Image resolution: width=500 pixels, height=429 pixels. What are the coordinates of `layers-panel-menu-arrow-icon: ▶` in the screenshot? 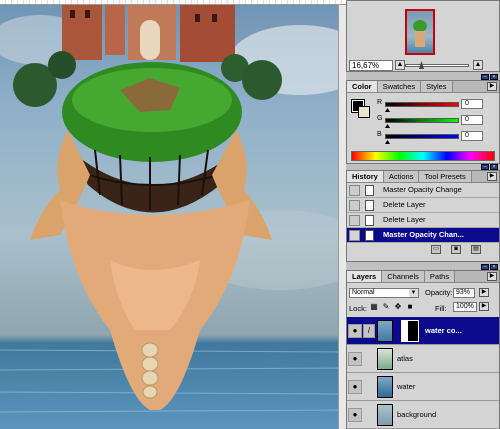 It's located at (492, 276).